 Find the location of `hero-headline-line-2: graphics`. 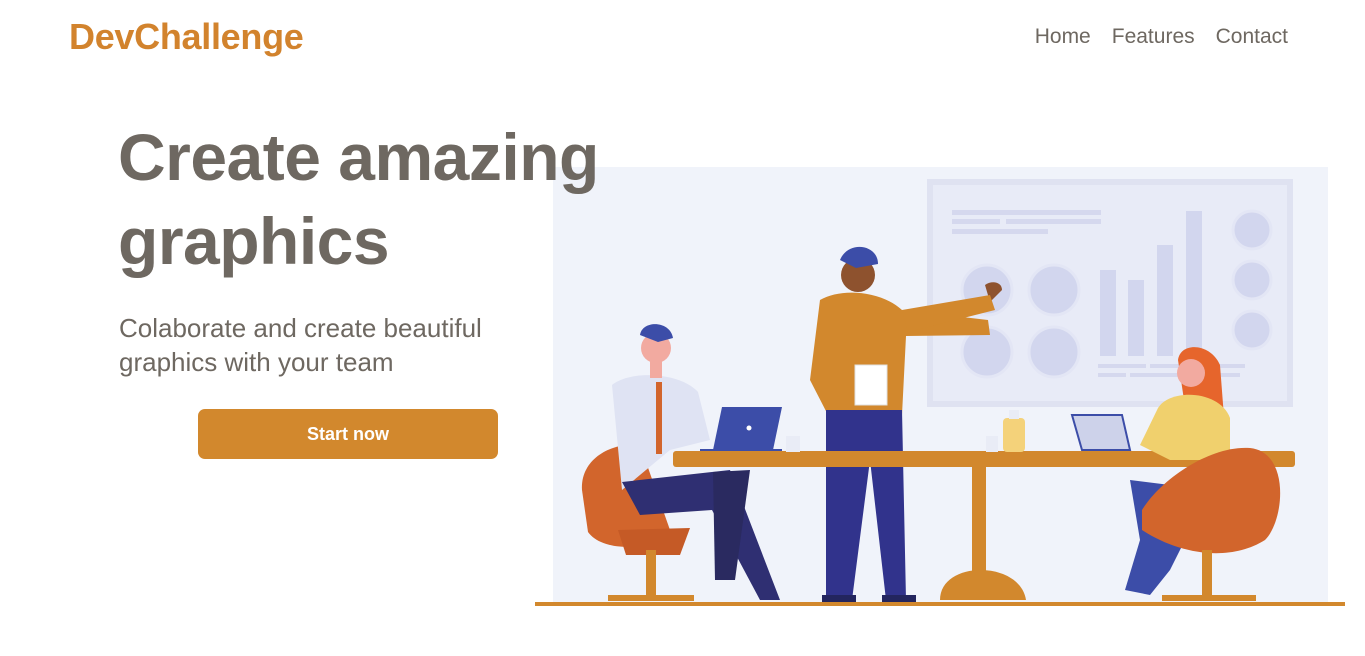

hero-headline-line-2: graphics is located at coordinates (254, 241).